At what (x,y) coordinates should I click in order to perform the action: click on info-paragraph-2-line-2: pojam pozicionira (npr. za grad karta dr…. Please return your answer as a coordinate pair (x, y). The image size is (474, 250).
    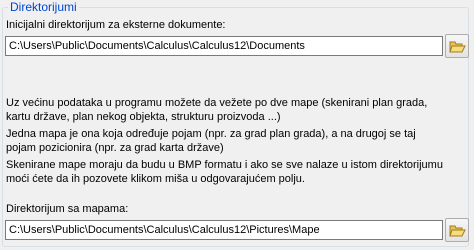
    Looking at the image, I should click on (115, 148).